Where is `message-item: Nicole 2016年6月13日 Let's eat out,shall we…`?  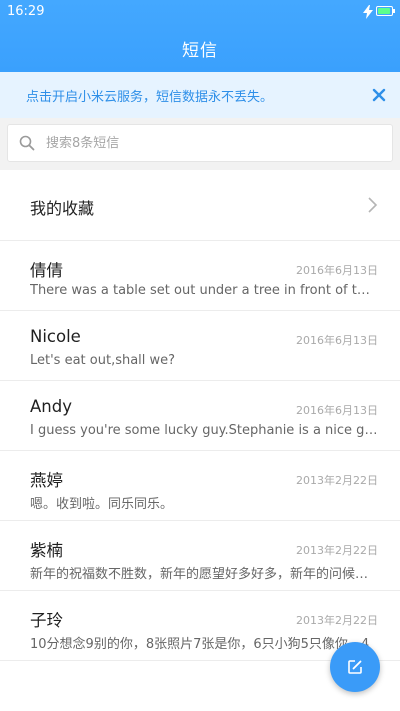 message-item: Nicole 2016年6月13日 Let's eat out,shall we… is located at coordinates (200, 346).